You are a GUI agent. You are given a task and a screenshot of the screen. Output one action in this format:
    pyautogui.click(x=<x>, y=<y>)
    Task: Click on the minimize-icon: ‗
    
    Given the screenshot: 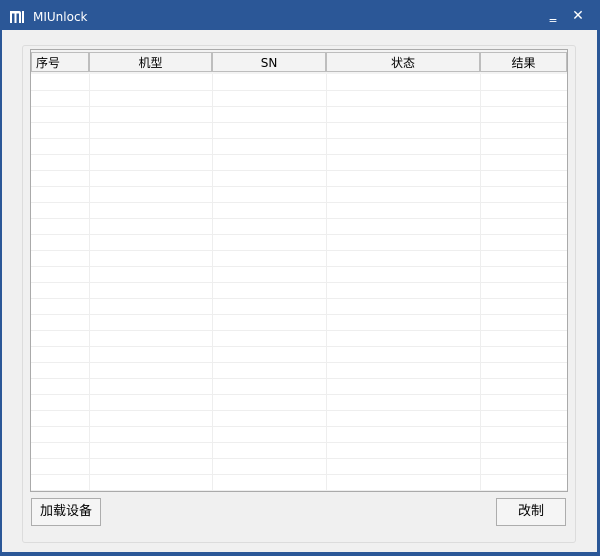 What is the action you would take?
    pyautogui.click(x=553, y=15)
    